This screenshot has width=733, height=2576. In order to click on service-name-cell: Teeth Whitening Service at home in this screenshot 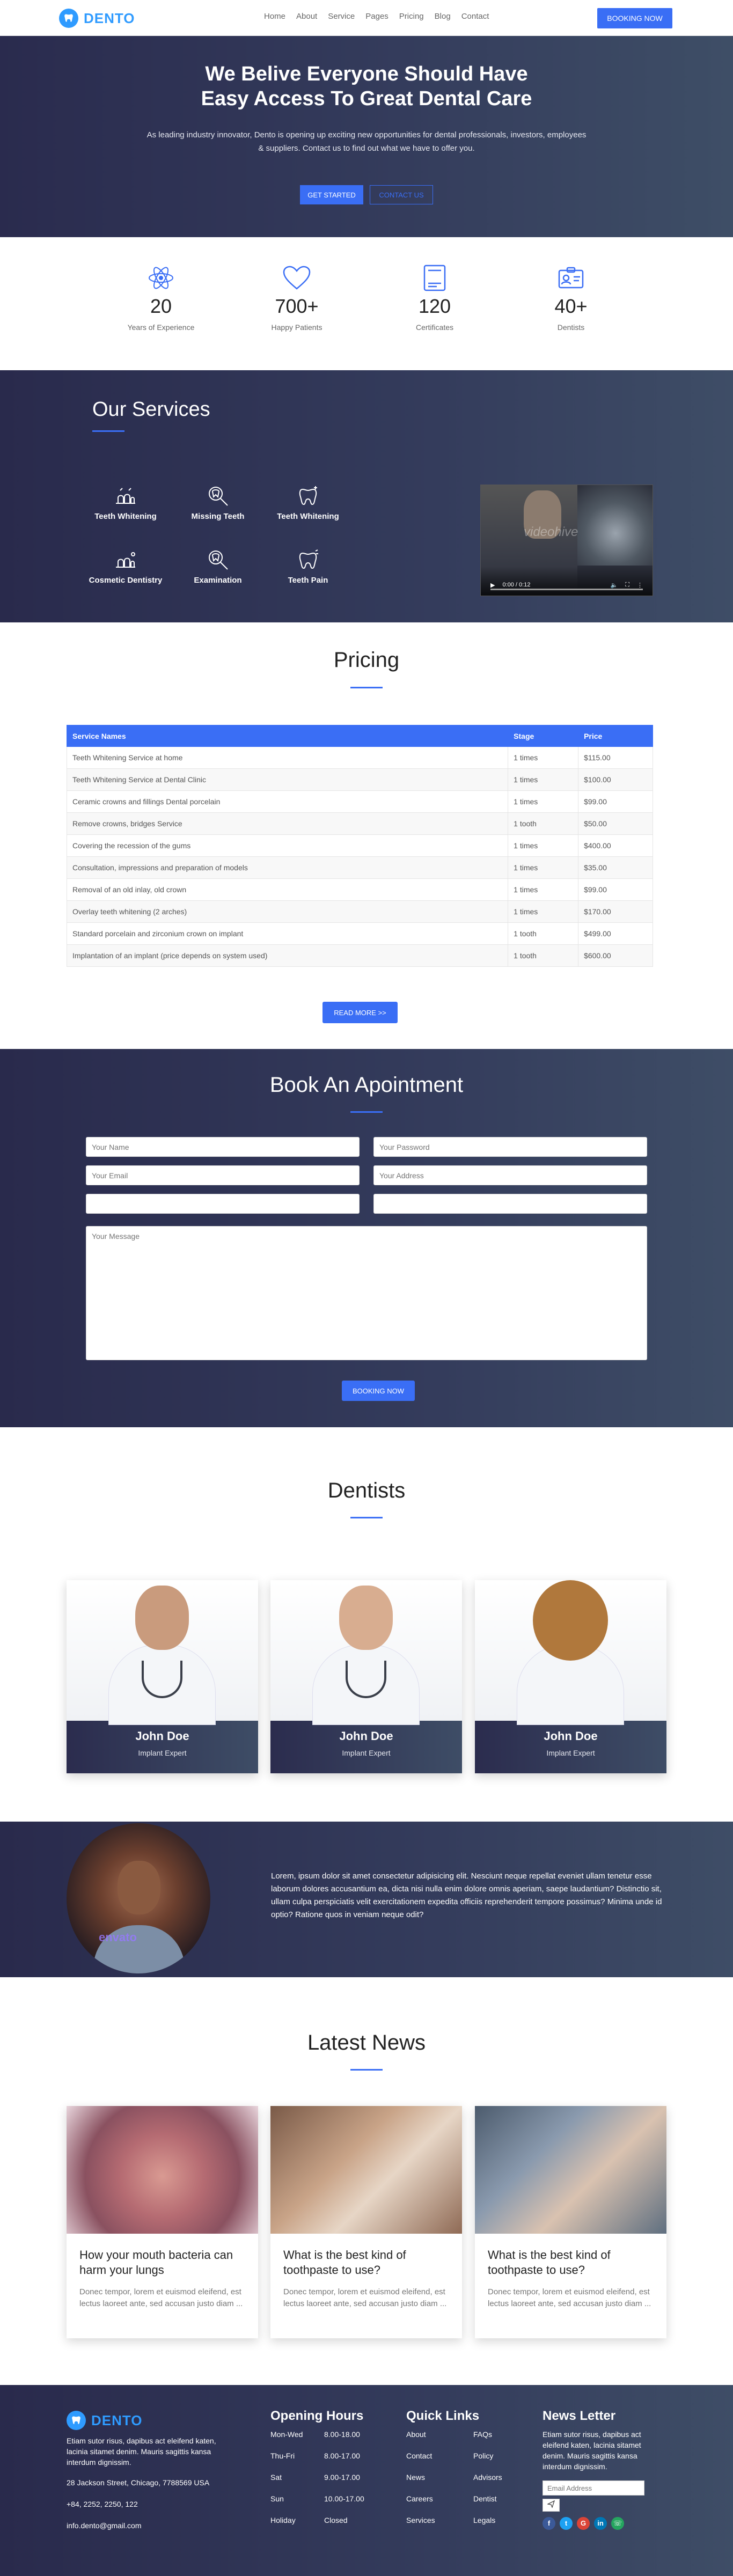, I will do `click(288, 757)`.